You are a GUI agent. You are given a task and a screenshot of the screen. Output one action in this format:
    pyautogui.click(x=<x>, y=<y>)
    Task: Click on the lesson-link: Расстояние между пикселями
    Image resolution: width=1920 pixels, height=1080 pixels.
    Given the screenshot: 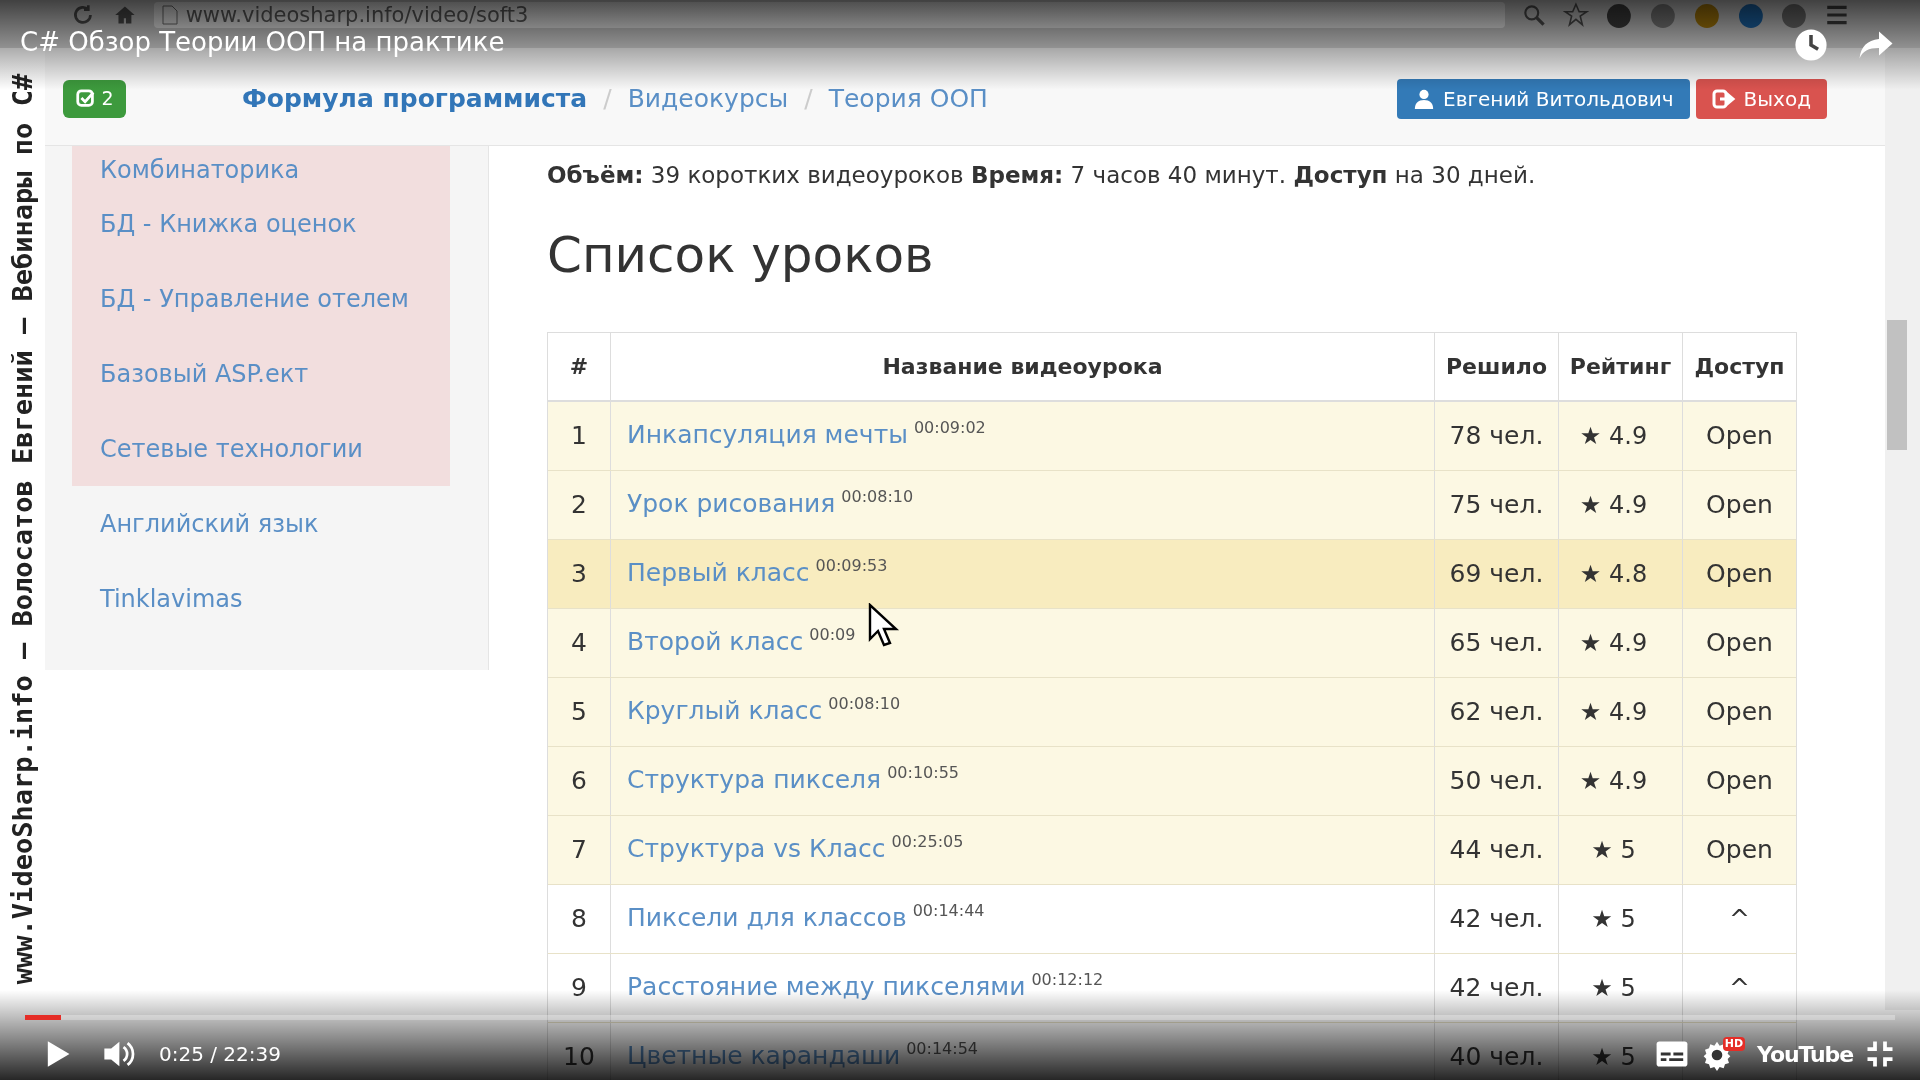 What is the action you would take?
    pyautogui.click(x=826, y=987)
    